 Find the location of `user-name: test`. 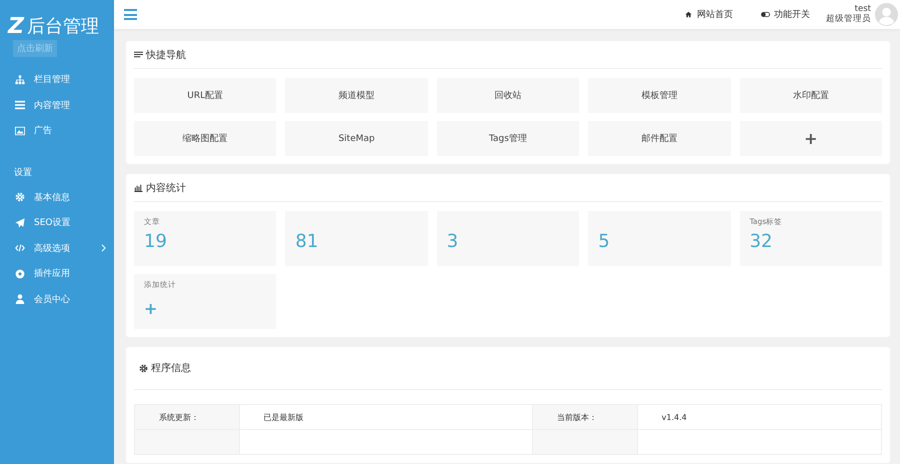

user-name: test is located at coordinates (862, 9).